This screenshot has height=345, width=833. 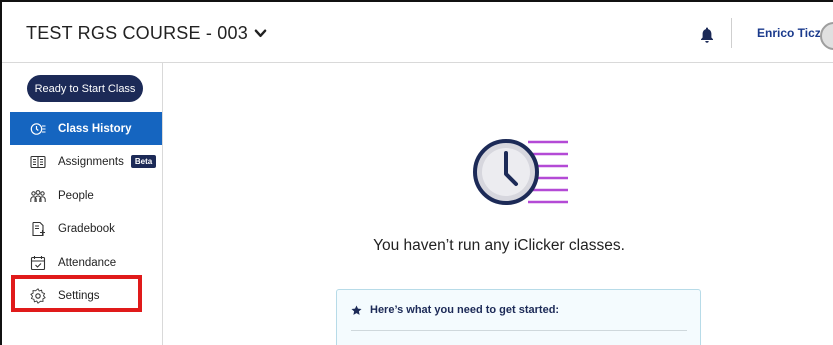 I want to click on header-divider, so click(x=731, y=33).